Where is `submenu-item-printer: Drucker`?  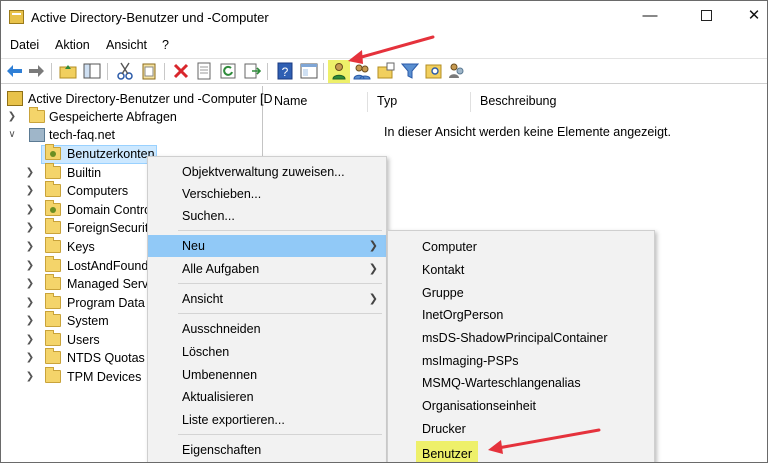
submenu-item-printer: Drucker is located at coordinates (521, 429).